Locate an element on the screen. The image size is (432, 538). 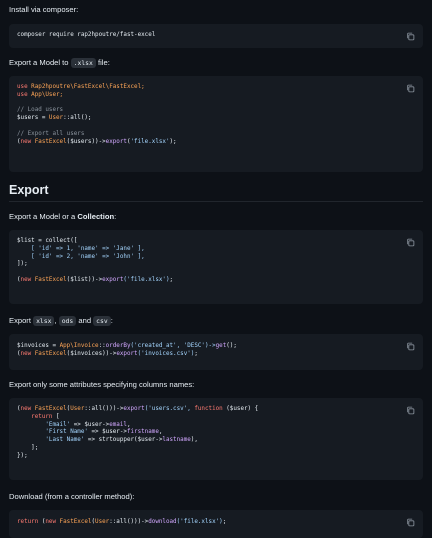
inline-code-csv: csv is located at coordinates (102, 321).